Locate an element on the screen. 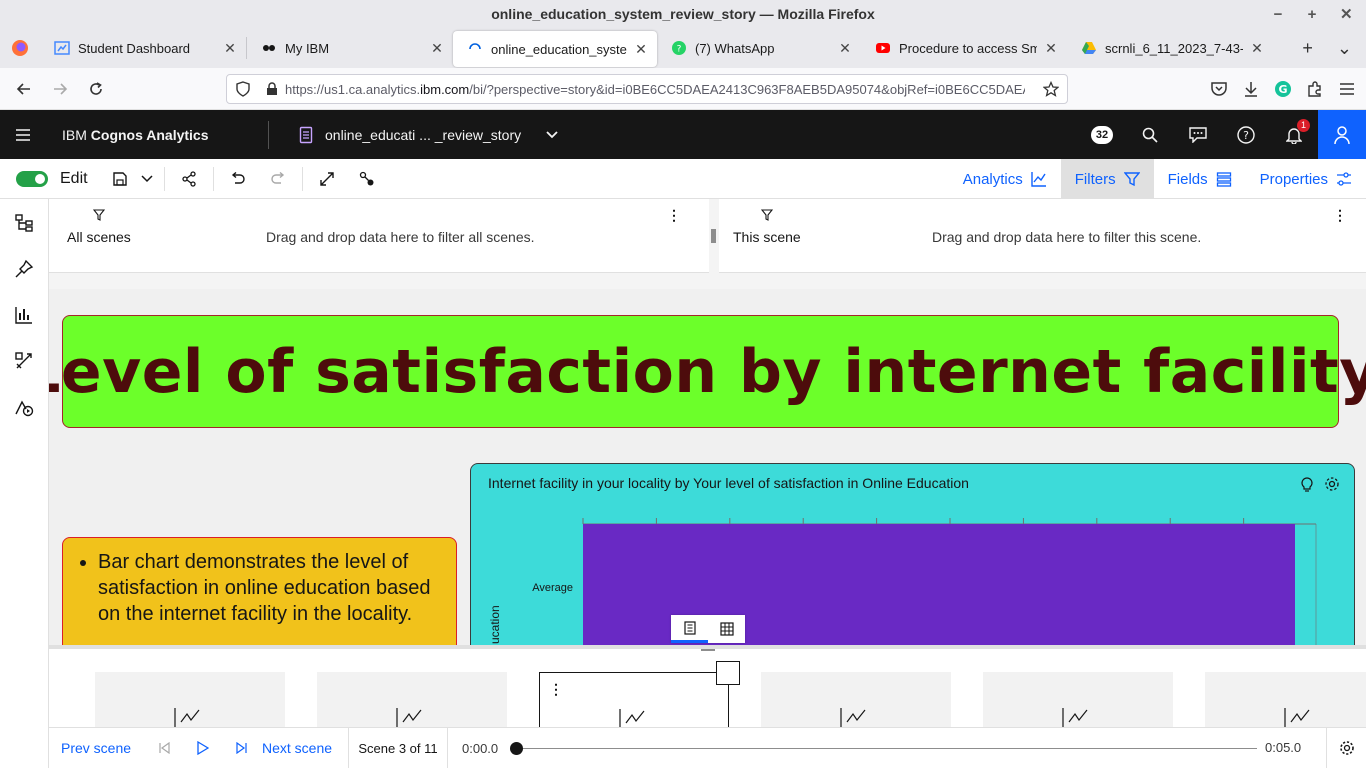 The height and width of the screenshot is (768, 1366). search-button is located at coordinates (1150, 134).